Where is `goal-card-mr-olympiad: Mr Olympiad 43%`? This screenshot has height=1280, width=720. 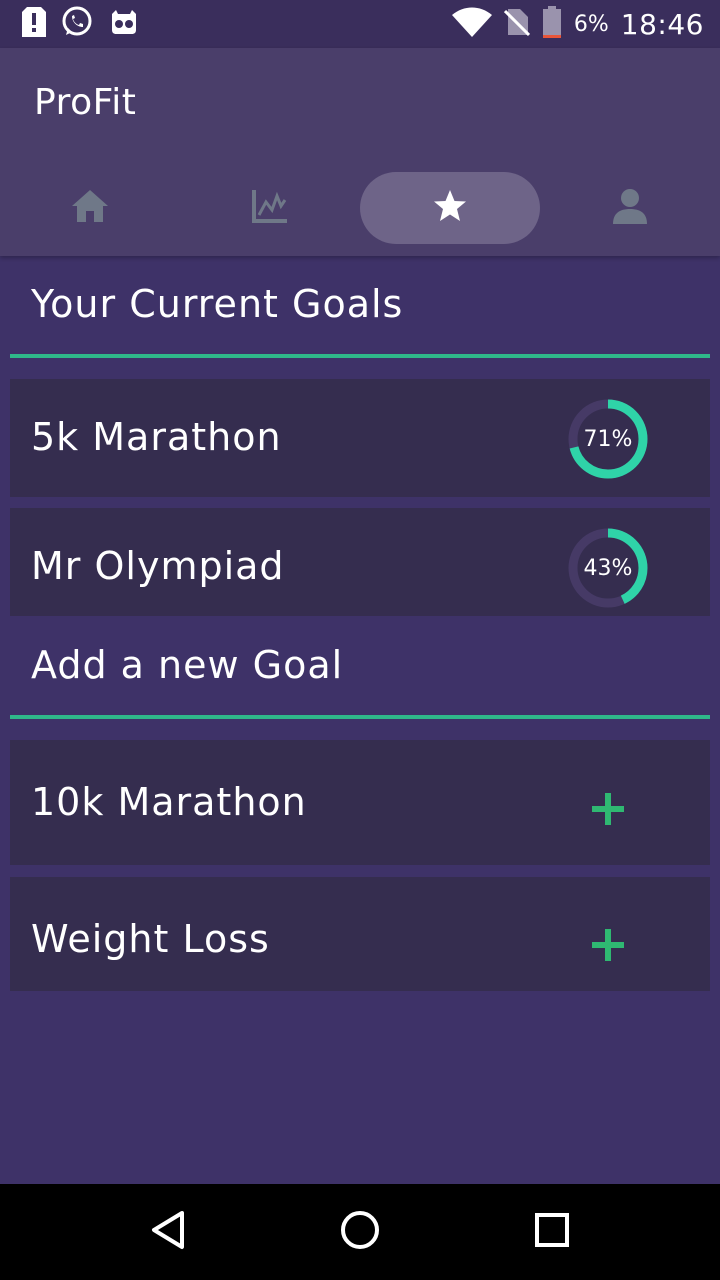
goal-card-mr-olympiad: Mr Olympiad 43% is located at coordinates (360, 562).